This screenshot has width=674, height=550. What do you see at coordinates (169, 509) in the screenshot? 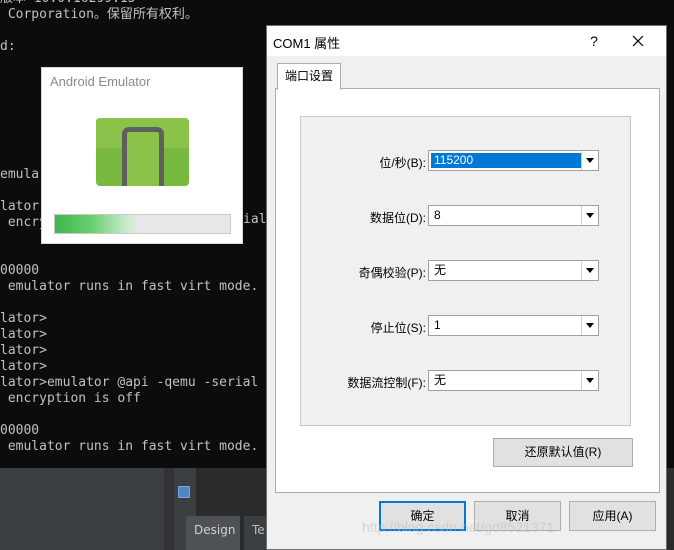
I see `ide-divider` at bounding box center [169, 509].